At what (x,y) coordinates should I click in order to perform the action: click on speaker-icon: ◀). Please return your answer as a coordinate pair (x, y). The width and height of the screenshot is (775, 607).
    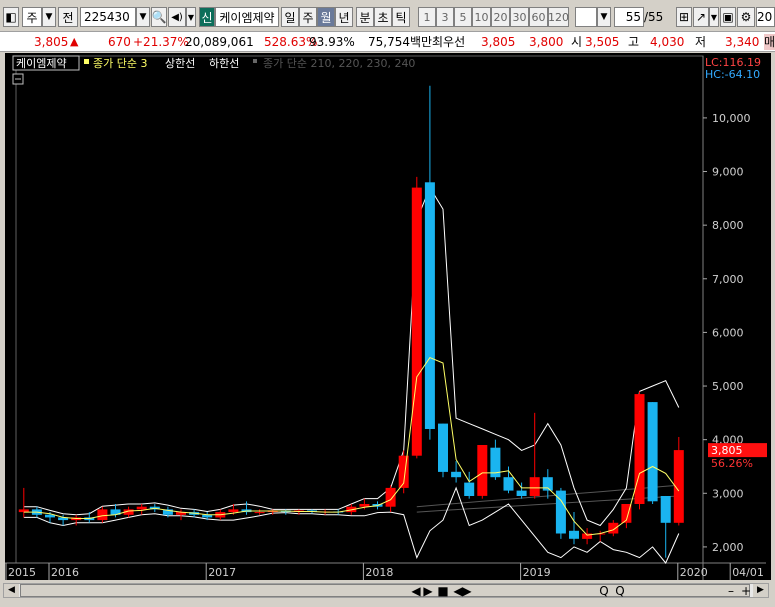
    Looking at the image, I should click on (177, 17).